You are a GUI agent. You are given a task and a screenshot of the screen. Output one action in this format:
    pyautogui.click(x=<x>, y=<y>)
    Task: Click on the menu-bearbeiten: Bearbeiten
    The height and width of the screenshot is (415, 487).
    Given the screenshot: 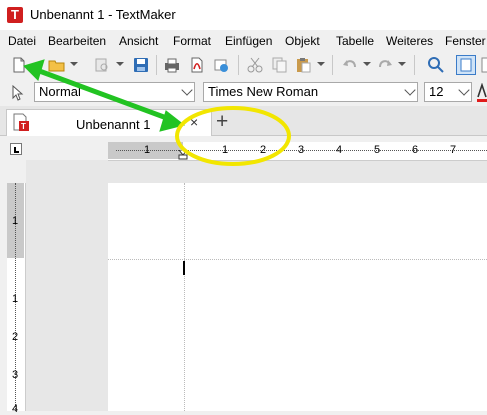 What is the action you would take?
    pyautogui.click(x=77, y=41)
    